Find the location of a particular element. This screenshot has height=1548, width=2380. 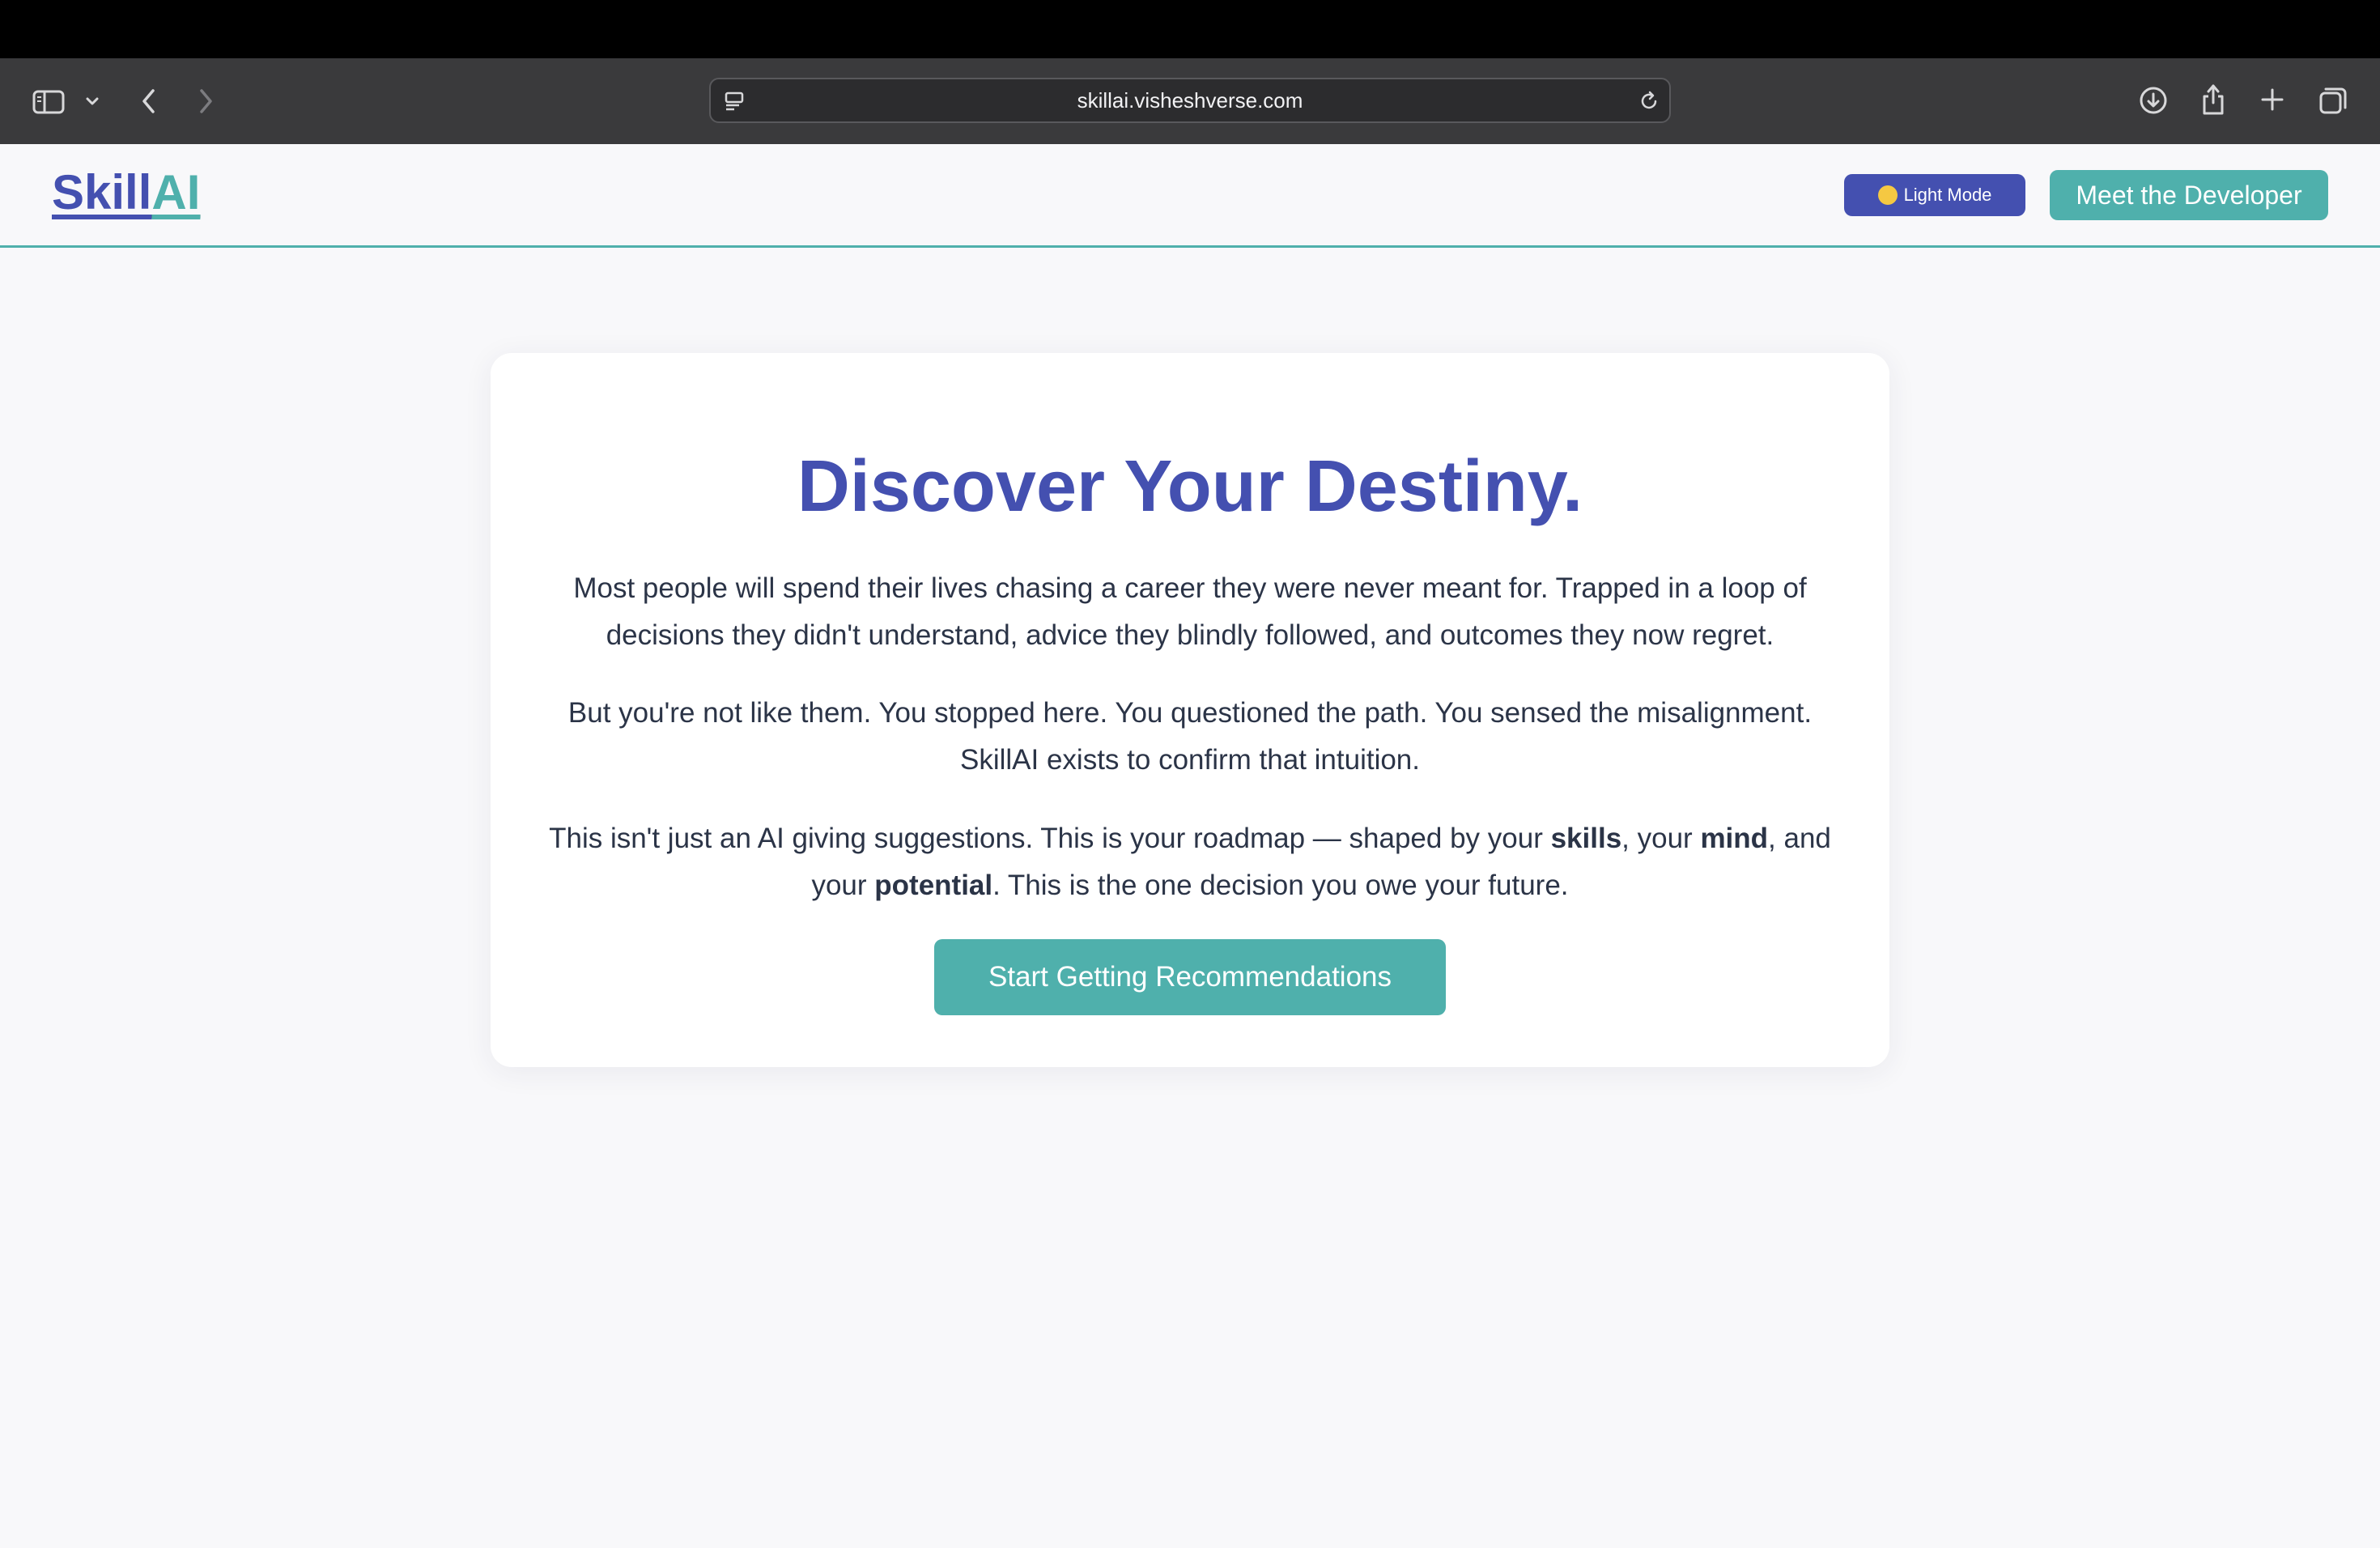

hero-p3-bold-skills: skills is located at coordinates (1586, 839).